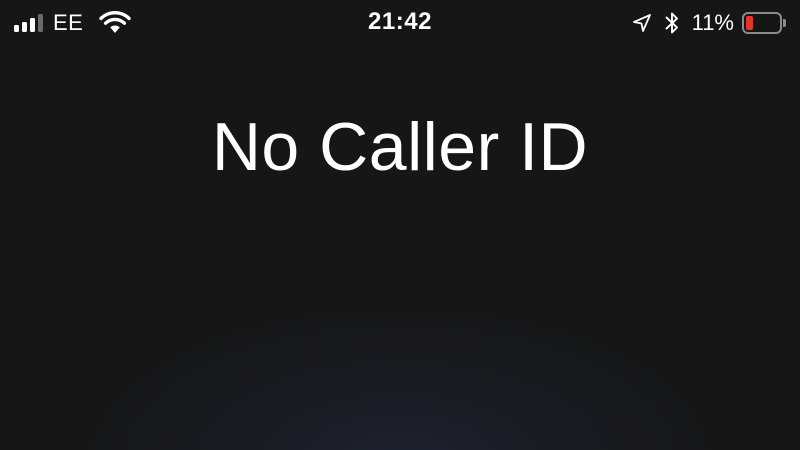  What do you see at coordinates (671, 23) in the screenshot?
I see `bluetooth-icon` at bounding box center [671, 23].